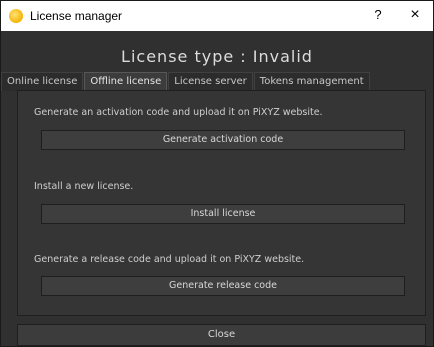 The height and width of the screenshot is (347, 434). I want to click on title-bar: License manager ? ×, so click(217, 16).